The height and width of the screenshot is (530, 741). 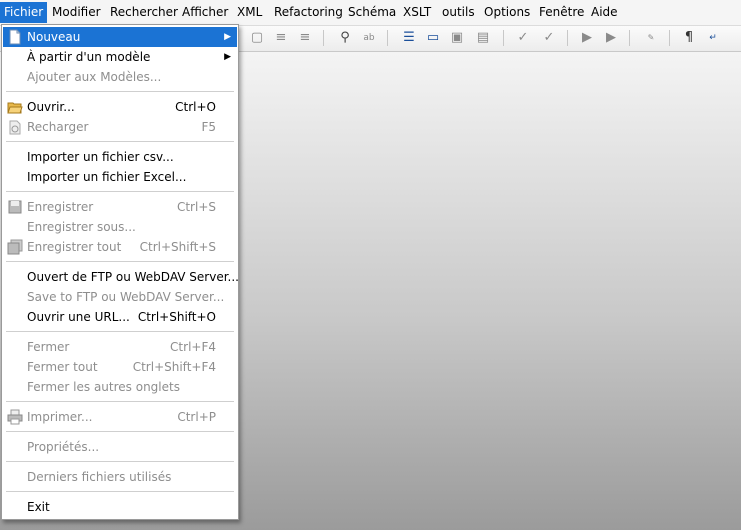 I want to click on check-icon: ✓, so click(x=523, y=38).